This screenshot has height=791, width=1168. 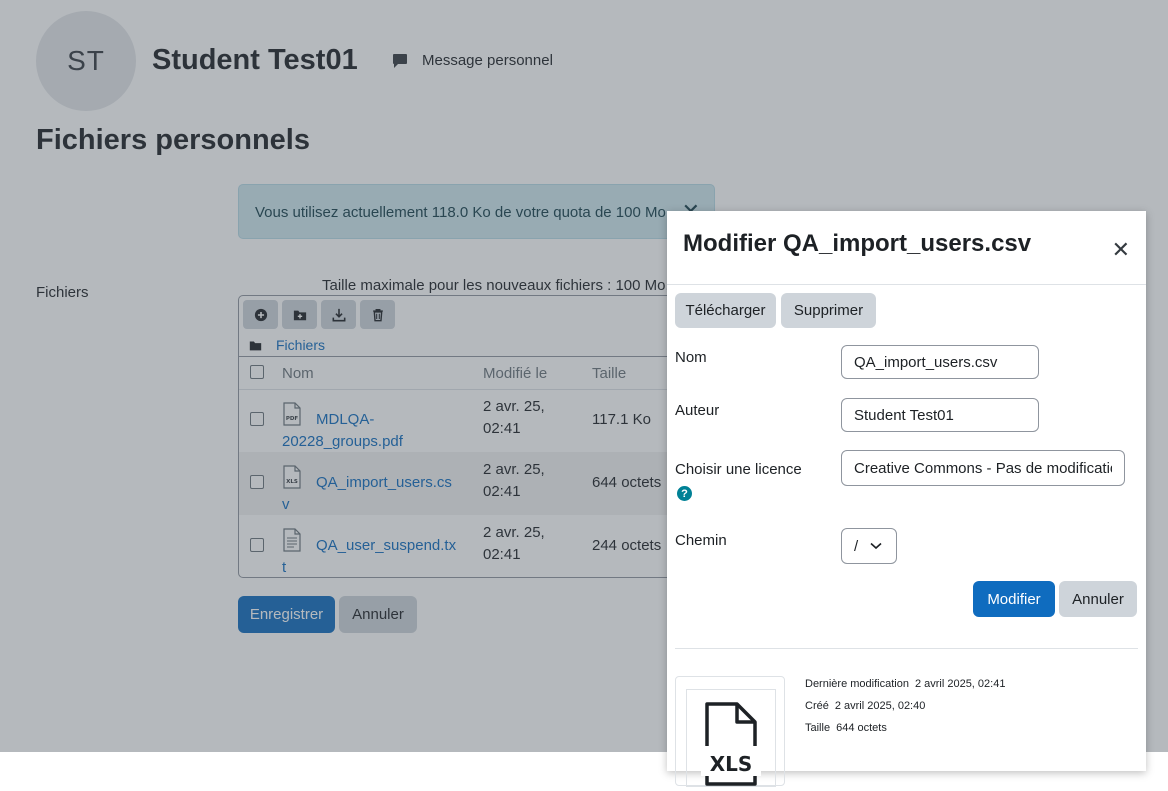 I want to click on file-preview: XLS, so click(x=730, y=731).